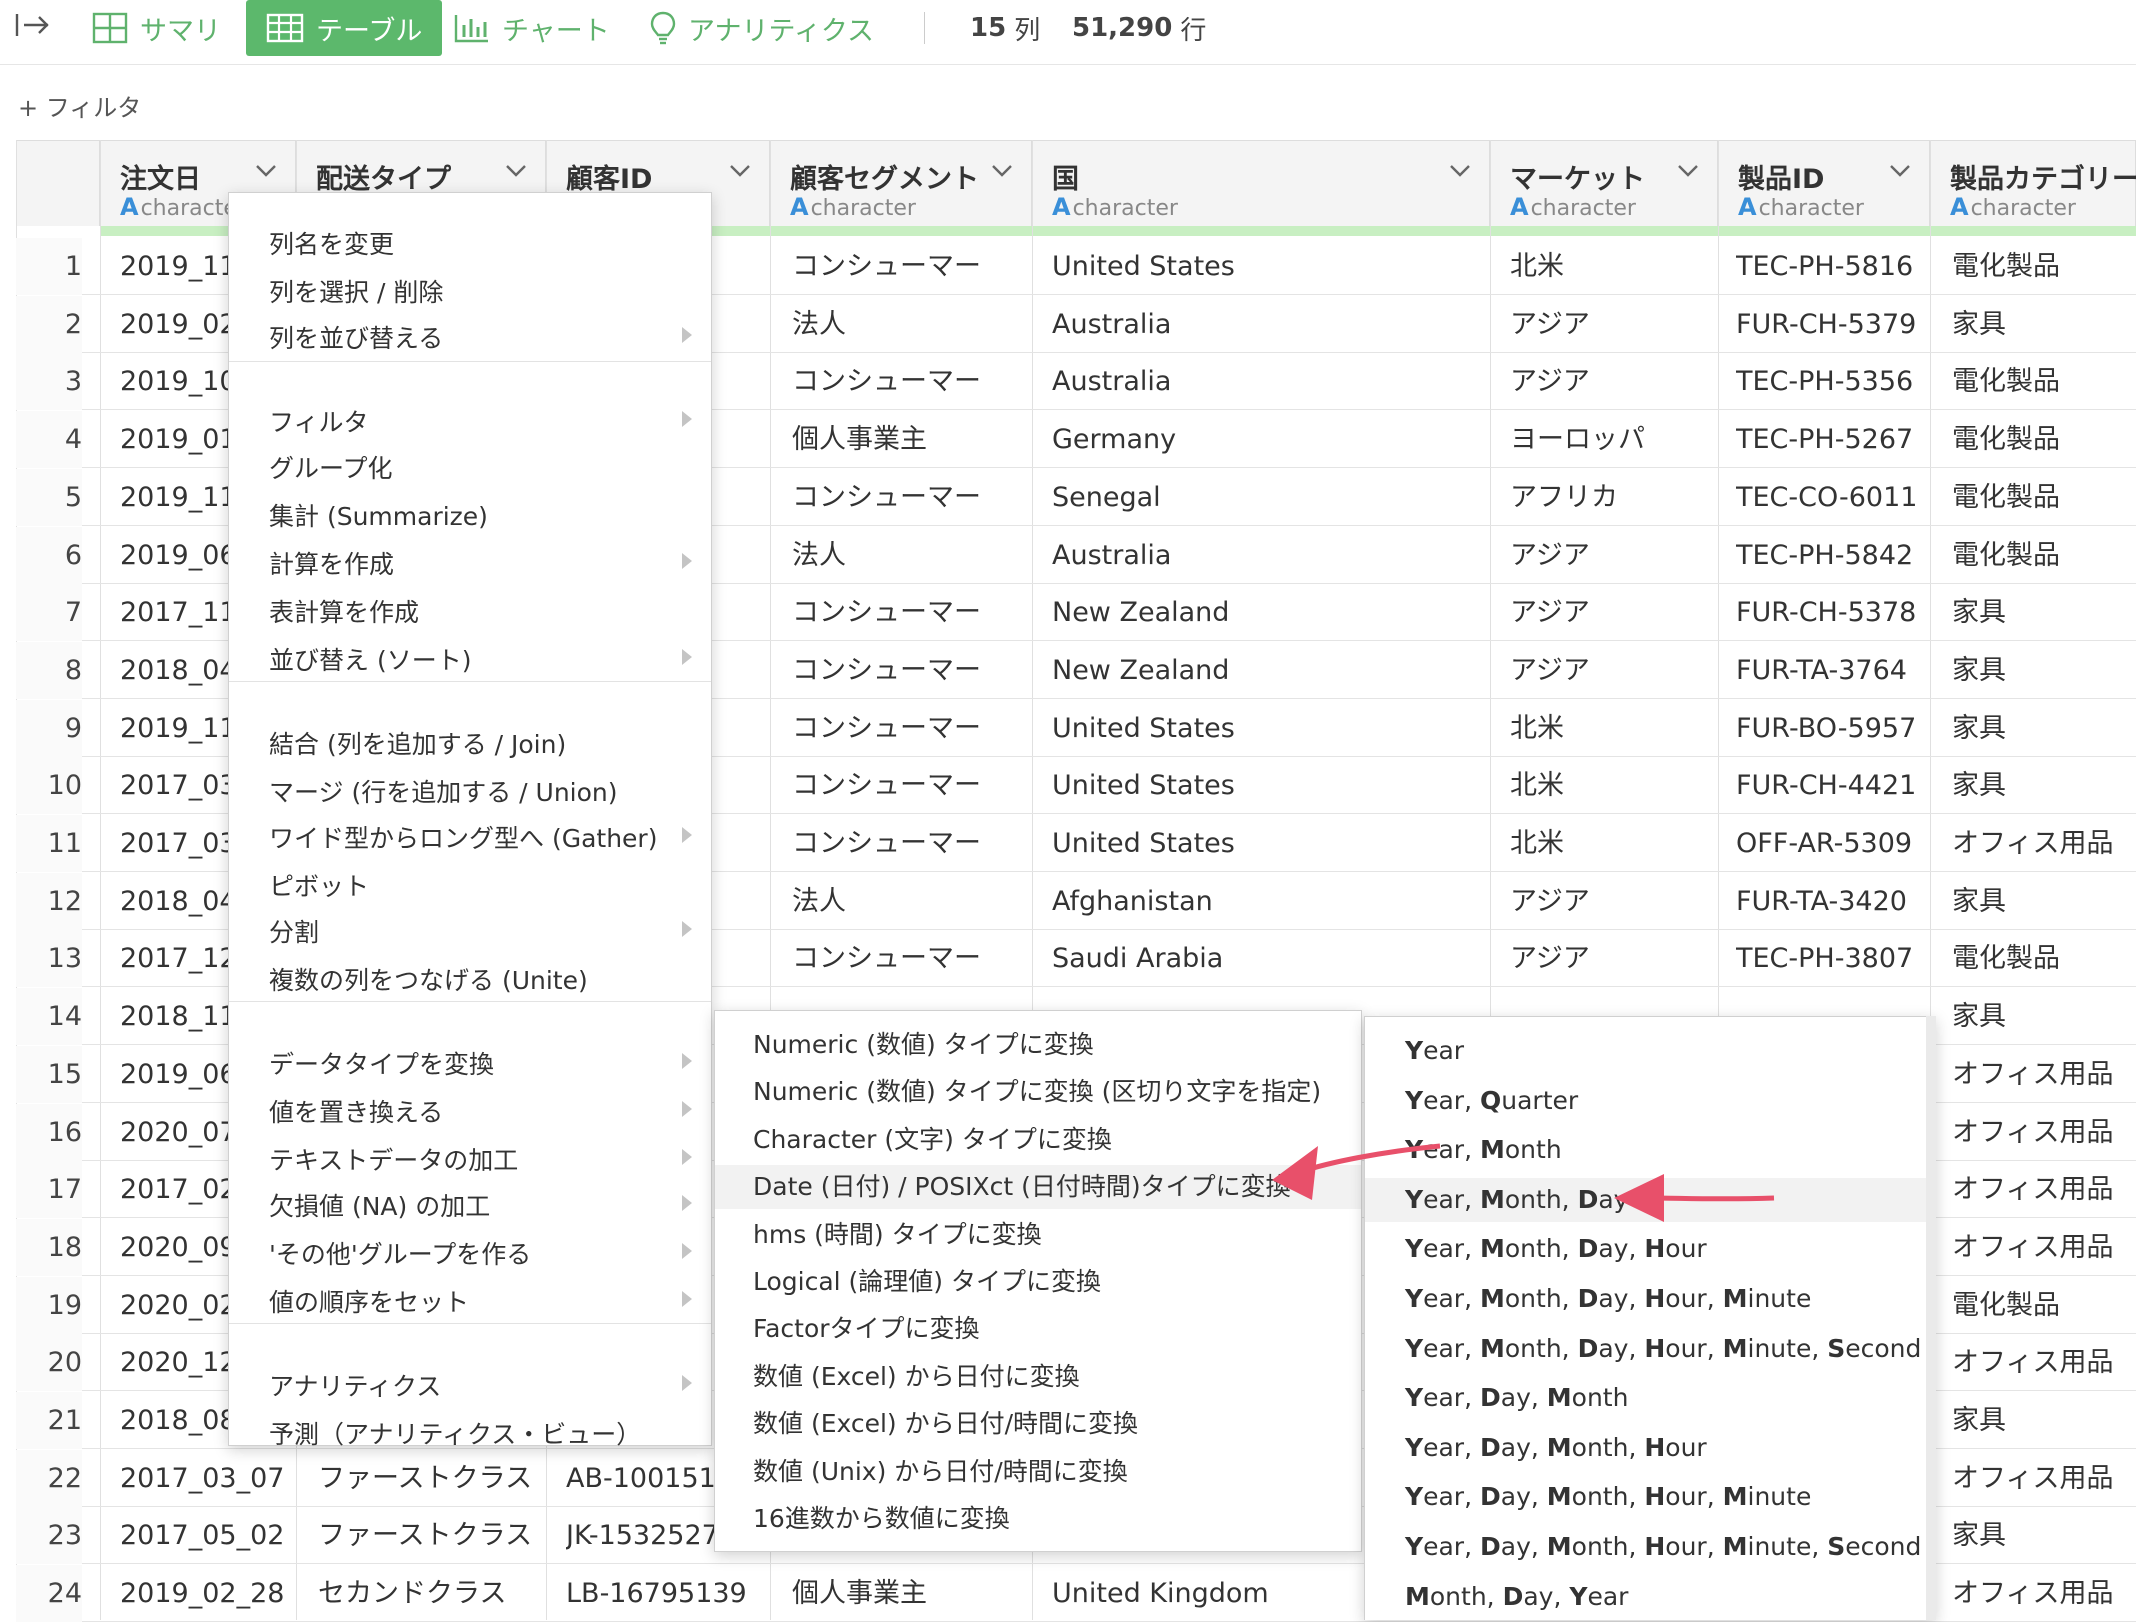 This screenshot has width=2136, height=1622. What do you see at coordinates (470, 613) in the screenshot?
I see `menu-item: 表計算を作成` at bounding box center [470, 613].